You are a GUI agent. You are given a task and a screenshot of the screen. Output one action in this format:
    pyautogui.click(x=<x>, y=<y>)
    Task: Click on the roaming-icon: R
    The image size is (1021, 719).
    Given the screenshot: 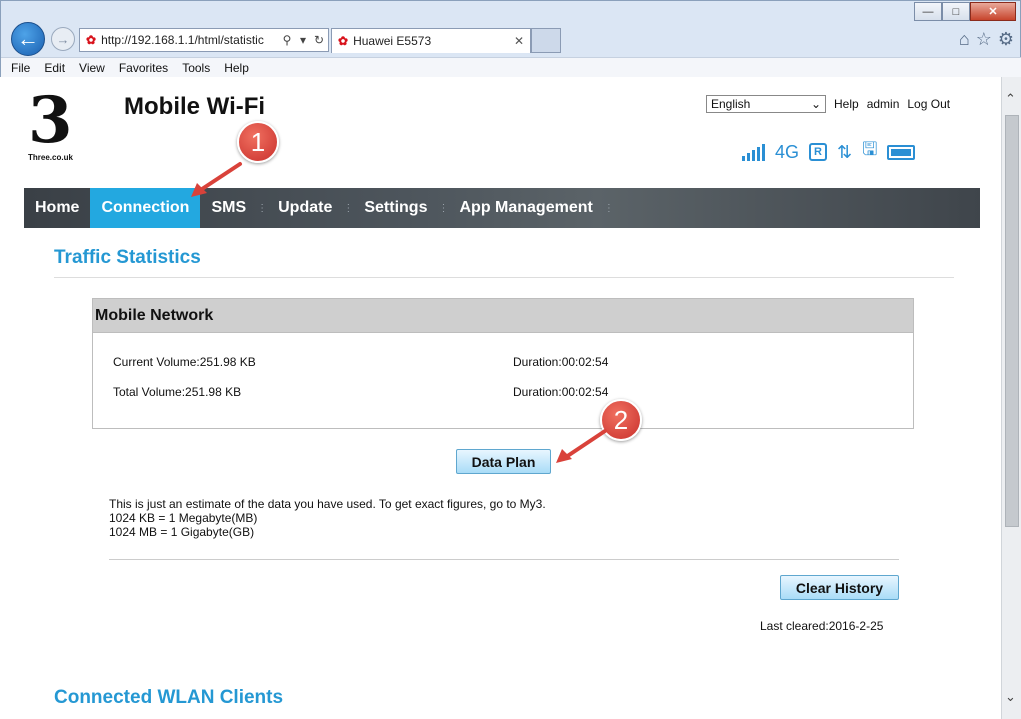 What is the action you would take?
    pyautogui.click(x=818, y=152)
    